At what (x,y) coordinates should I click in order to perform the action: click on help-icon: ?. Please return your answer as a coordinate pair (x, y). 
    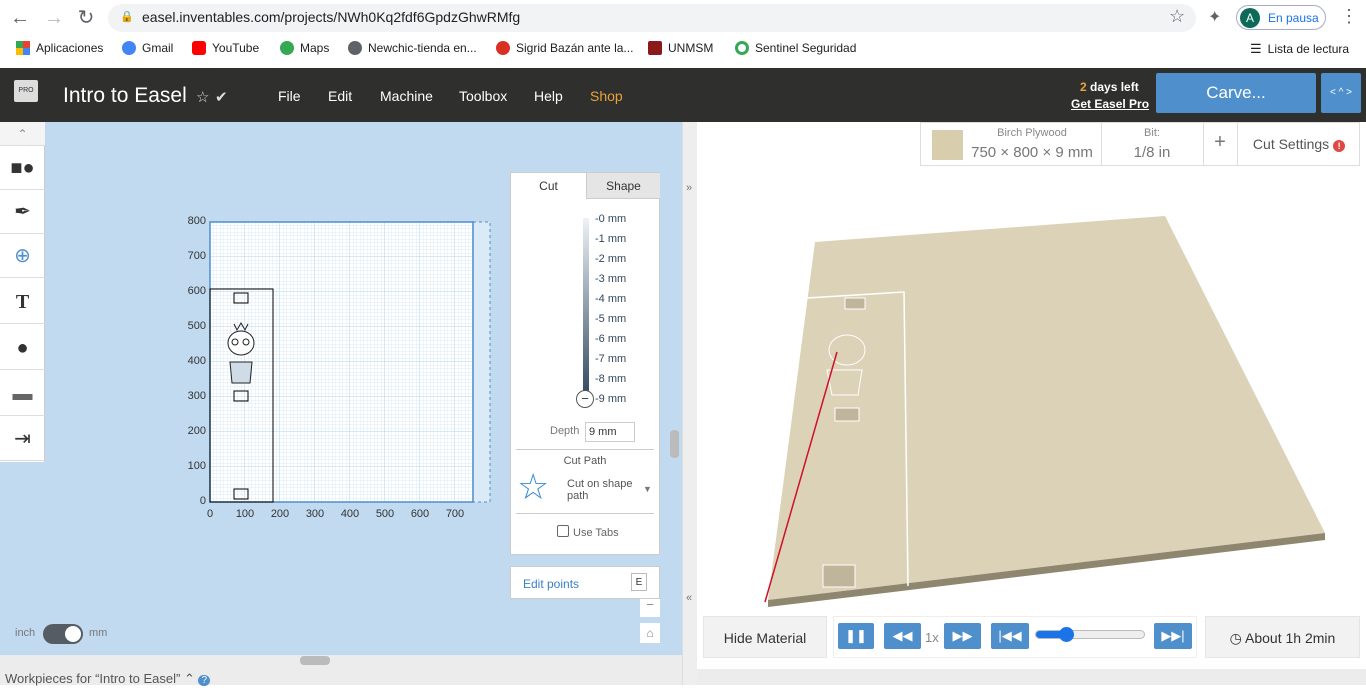
    Looking at the image, I should click on (204, 680).